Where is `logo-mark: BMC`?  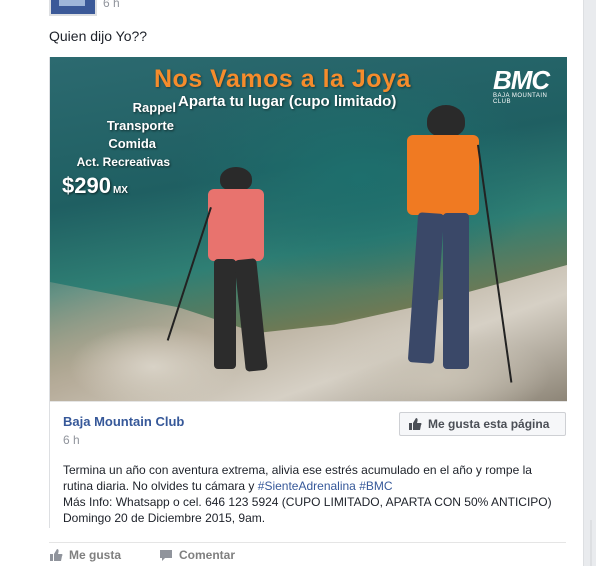
logo-mark: BMC is located at coordinates (521, 80).